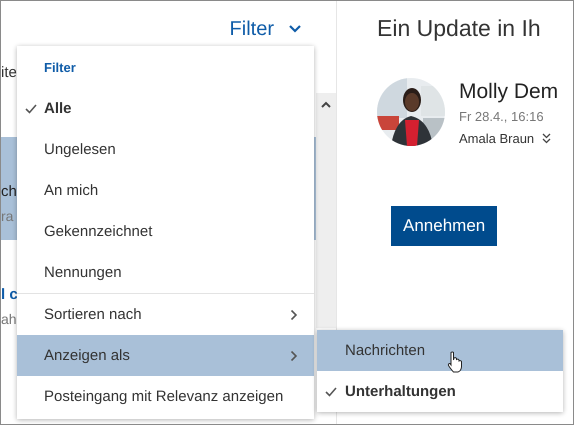 Image resolution: width=574 pixels, height=425 pixels. What do you see at coordinates (9, 294) in the screenshot?
I see `message-sender: l c` at bounding box center [9, 294].